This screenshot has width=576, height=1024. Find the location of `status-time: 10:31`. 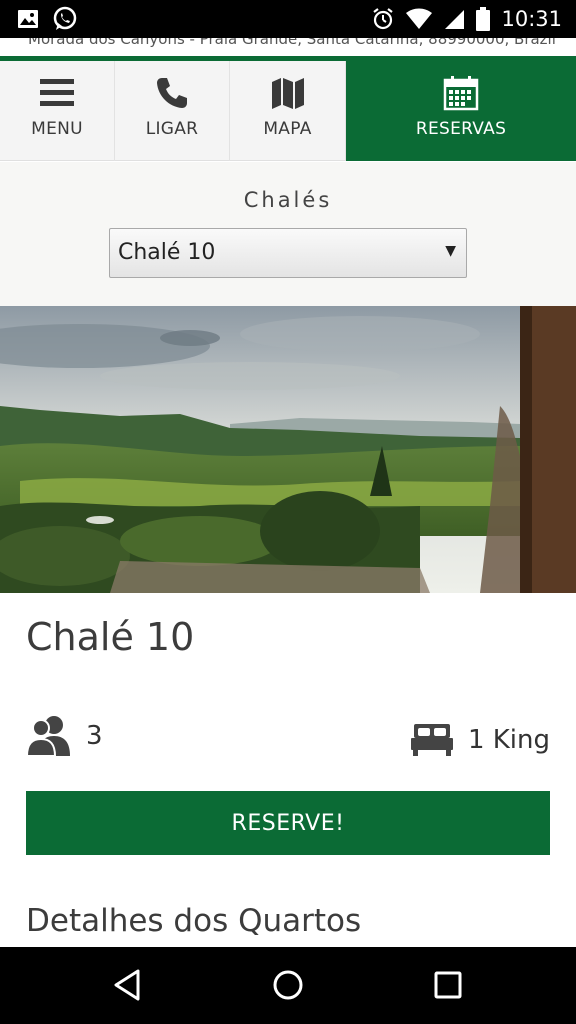

status-time: 10:31 is located at coordinates (531, 19).